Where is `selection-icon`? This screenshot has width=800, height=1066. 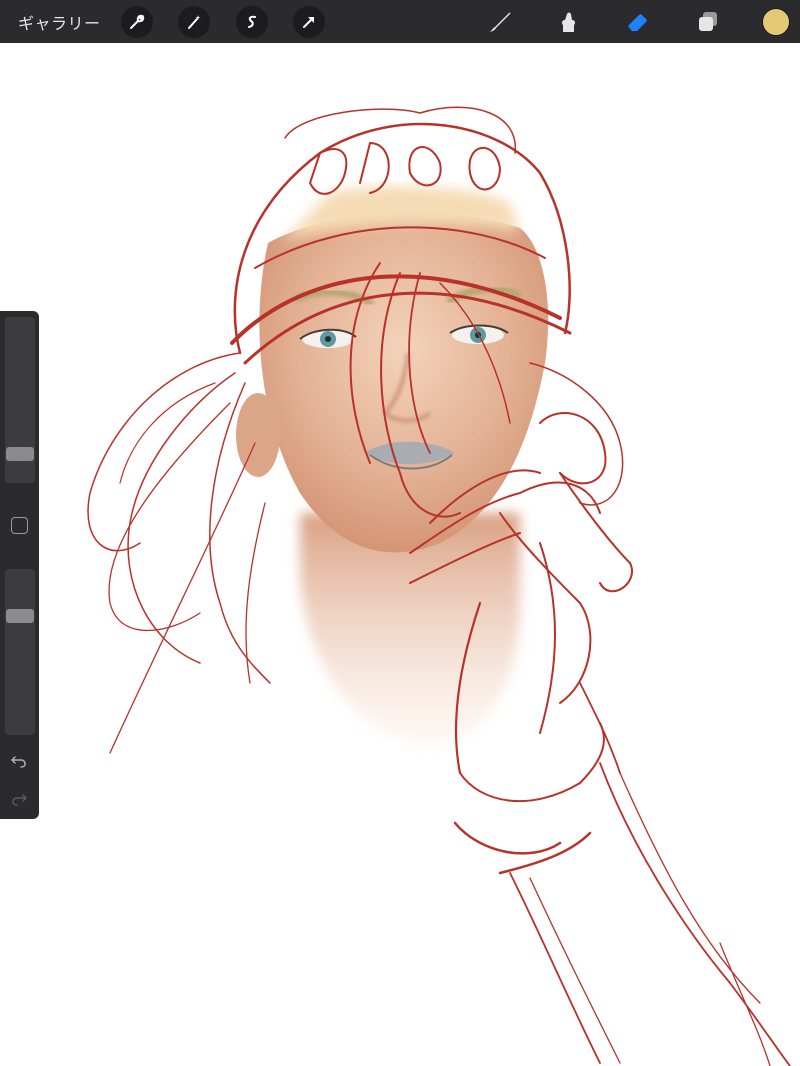
selection-icon is located at coordinates (252, 22).